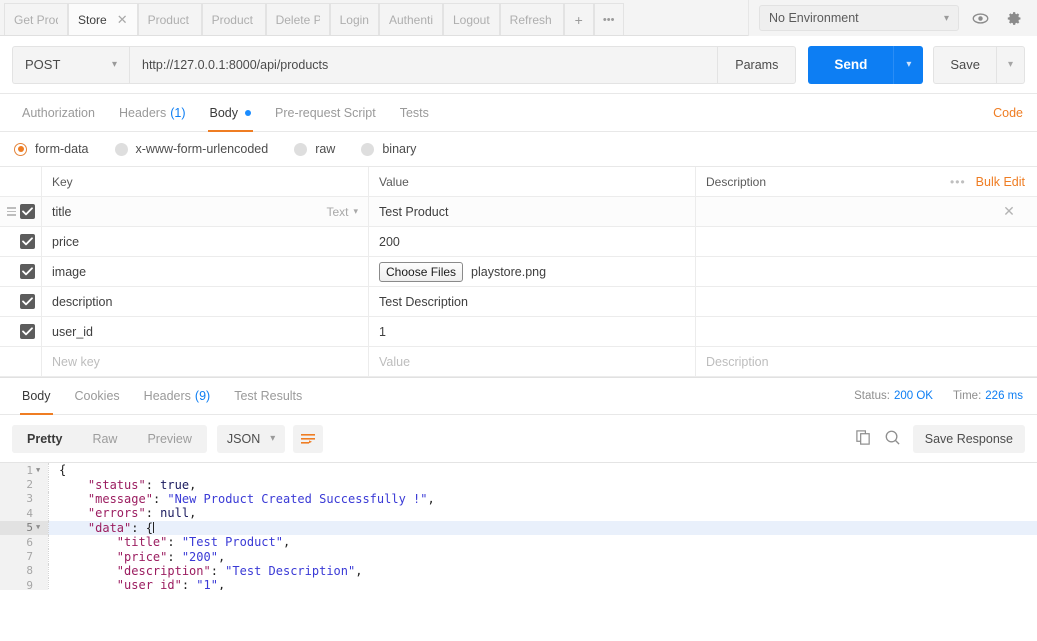 This screenshot has width=1037, height=641. I want to click on bulk-edit-button: Bulk Edit, so click(1000, 182).